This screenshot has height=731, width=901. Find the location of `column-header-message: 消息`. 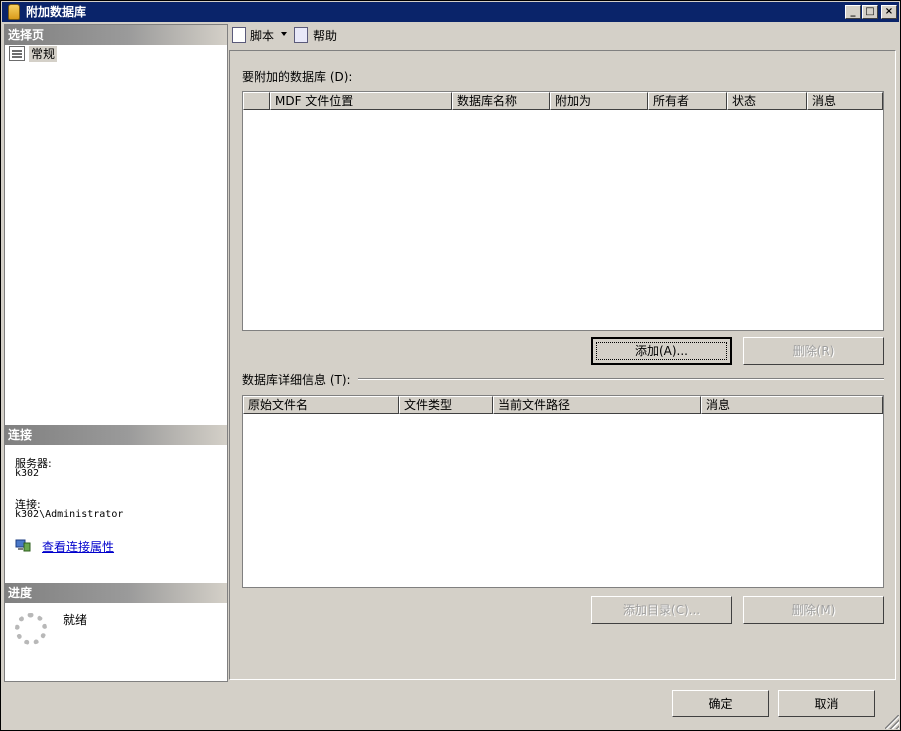

column-header-message: 消息 is located at coordinates (845, 101).